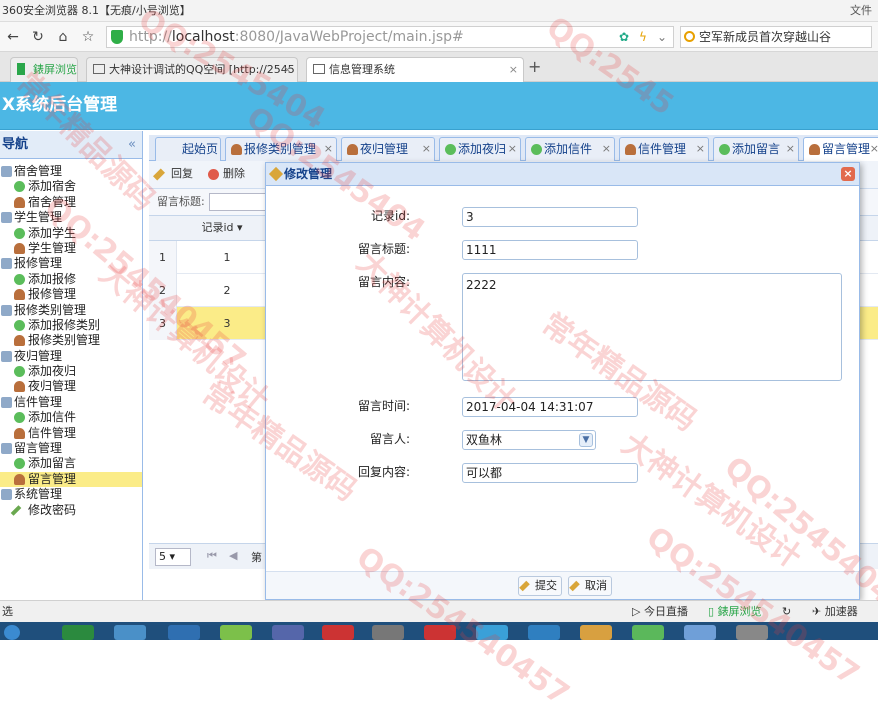 Image resolution: width=878 pixels, height=713 pixels. I want to click on lightning-icon: ϟ, so click(643, 37).